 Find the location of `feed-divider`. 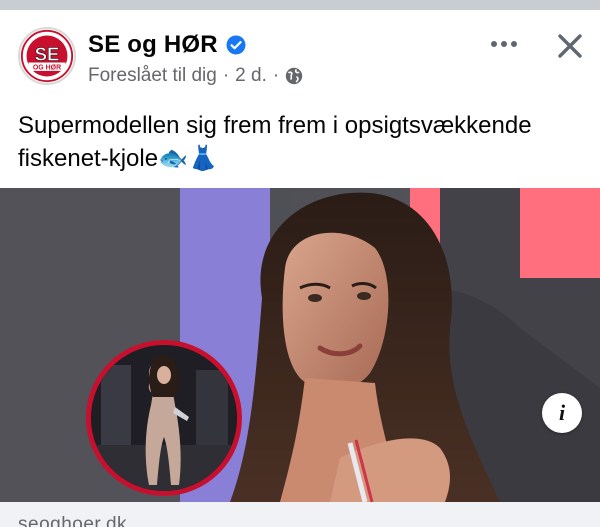

feed-divider is located at coordinates (300, 5).